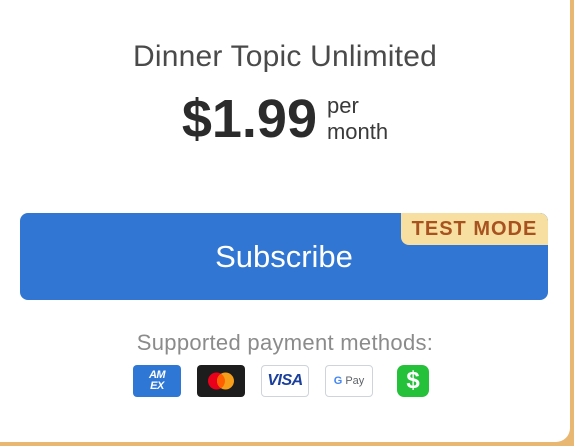  I want to click on payment-methods-list: AM EX VISA G Pay $, so click(285, 381).